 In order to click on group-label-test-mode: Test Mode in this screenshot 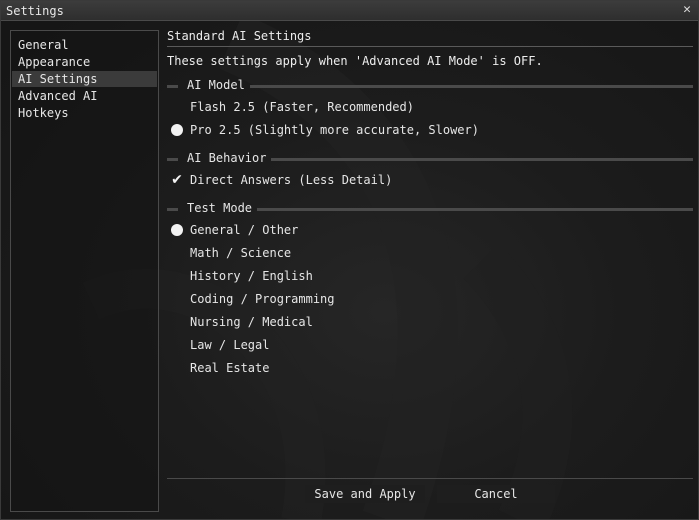, I will do `click(220, 208)`.